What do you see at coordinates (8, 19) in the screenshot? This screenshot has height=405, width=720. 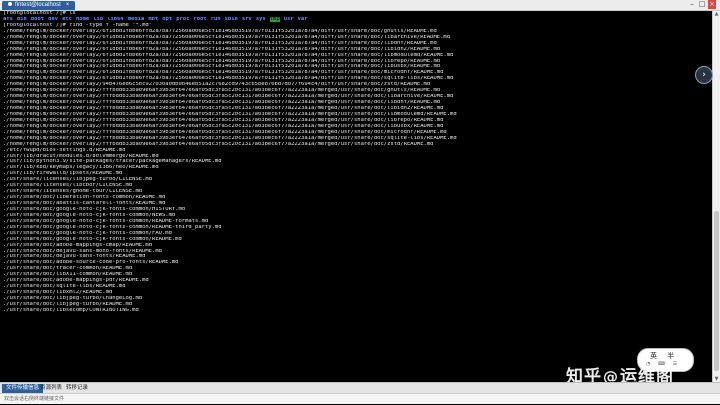 I see `ls-entry: afs` at bounding box center [8, 19].